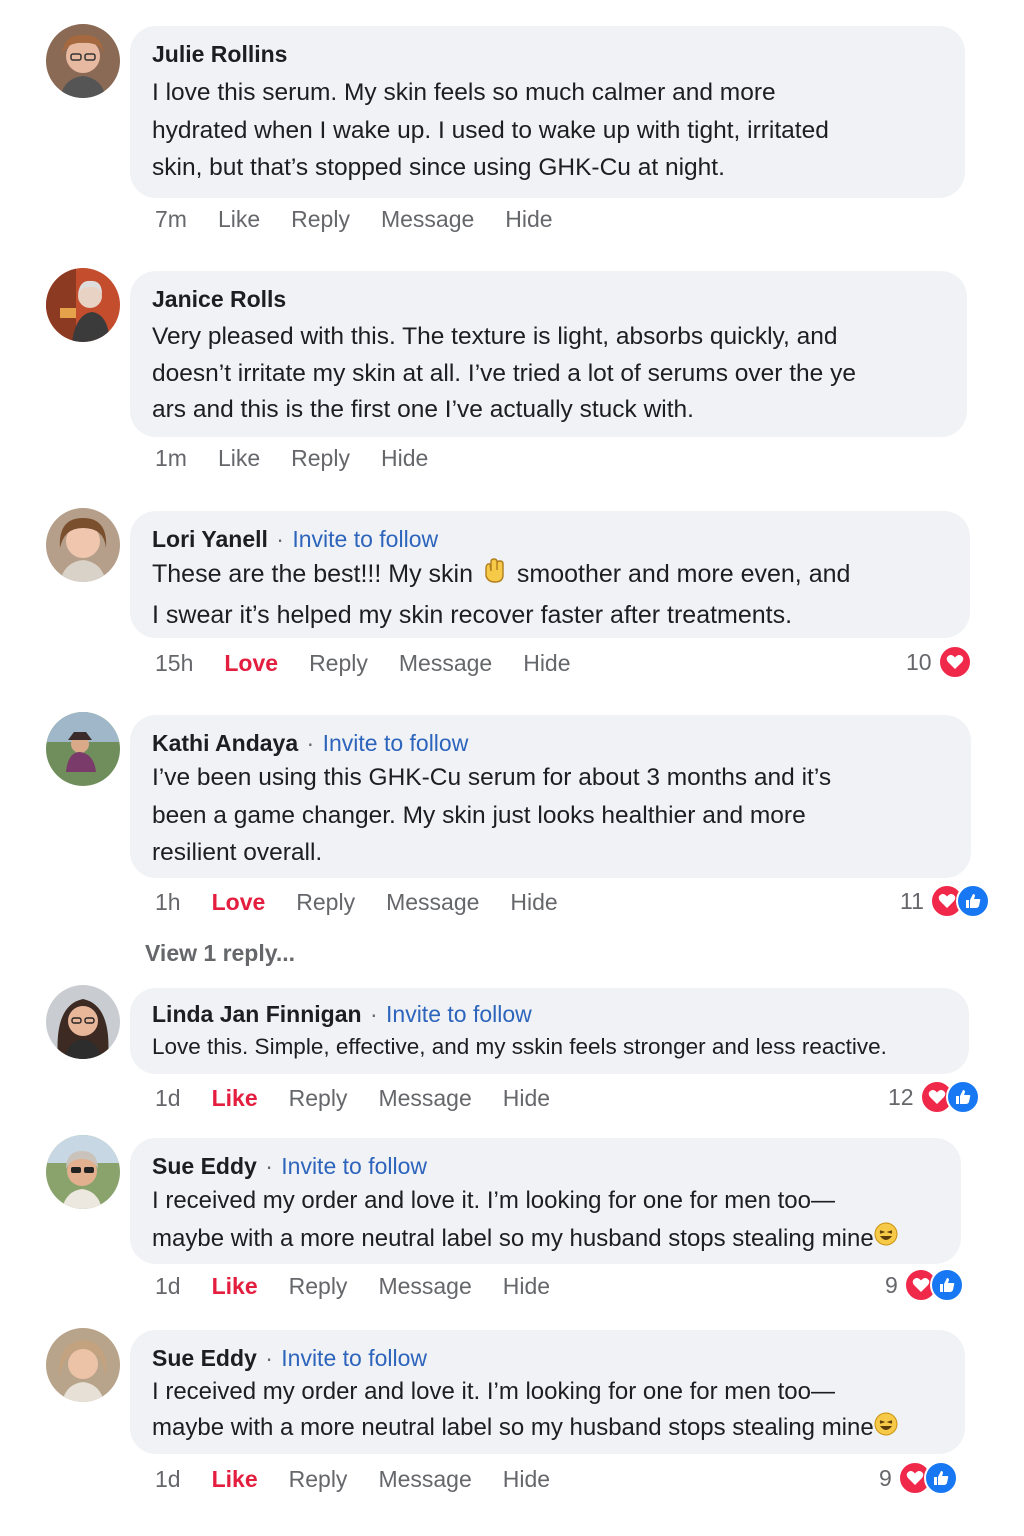  I want to click on comment-text-line: resilient overall., so click(237, 852).